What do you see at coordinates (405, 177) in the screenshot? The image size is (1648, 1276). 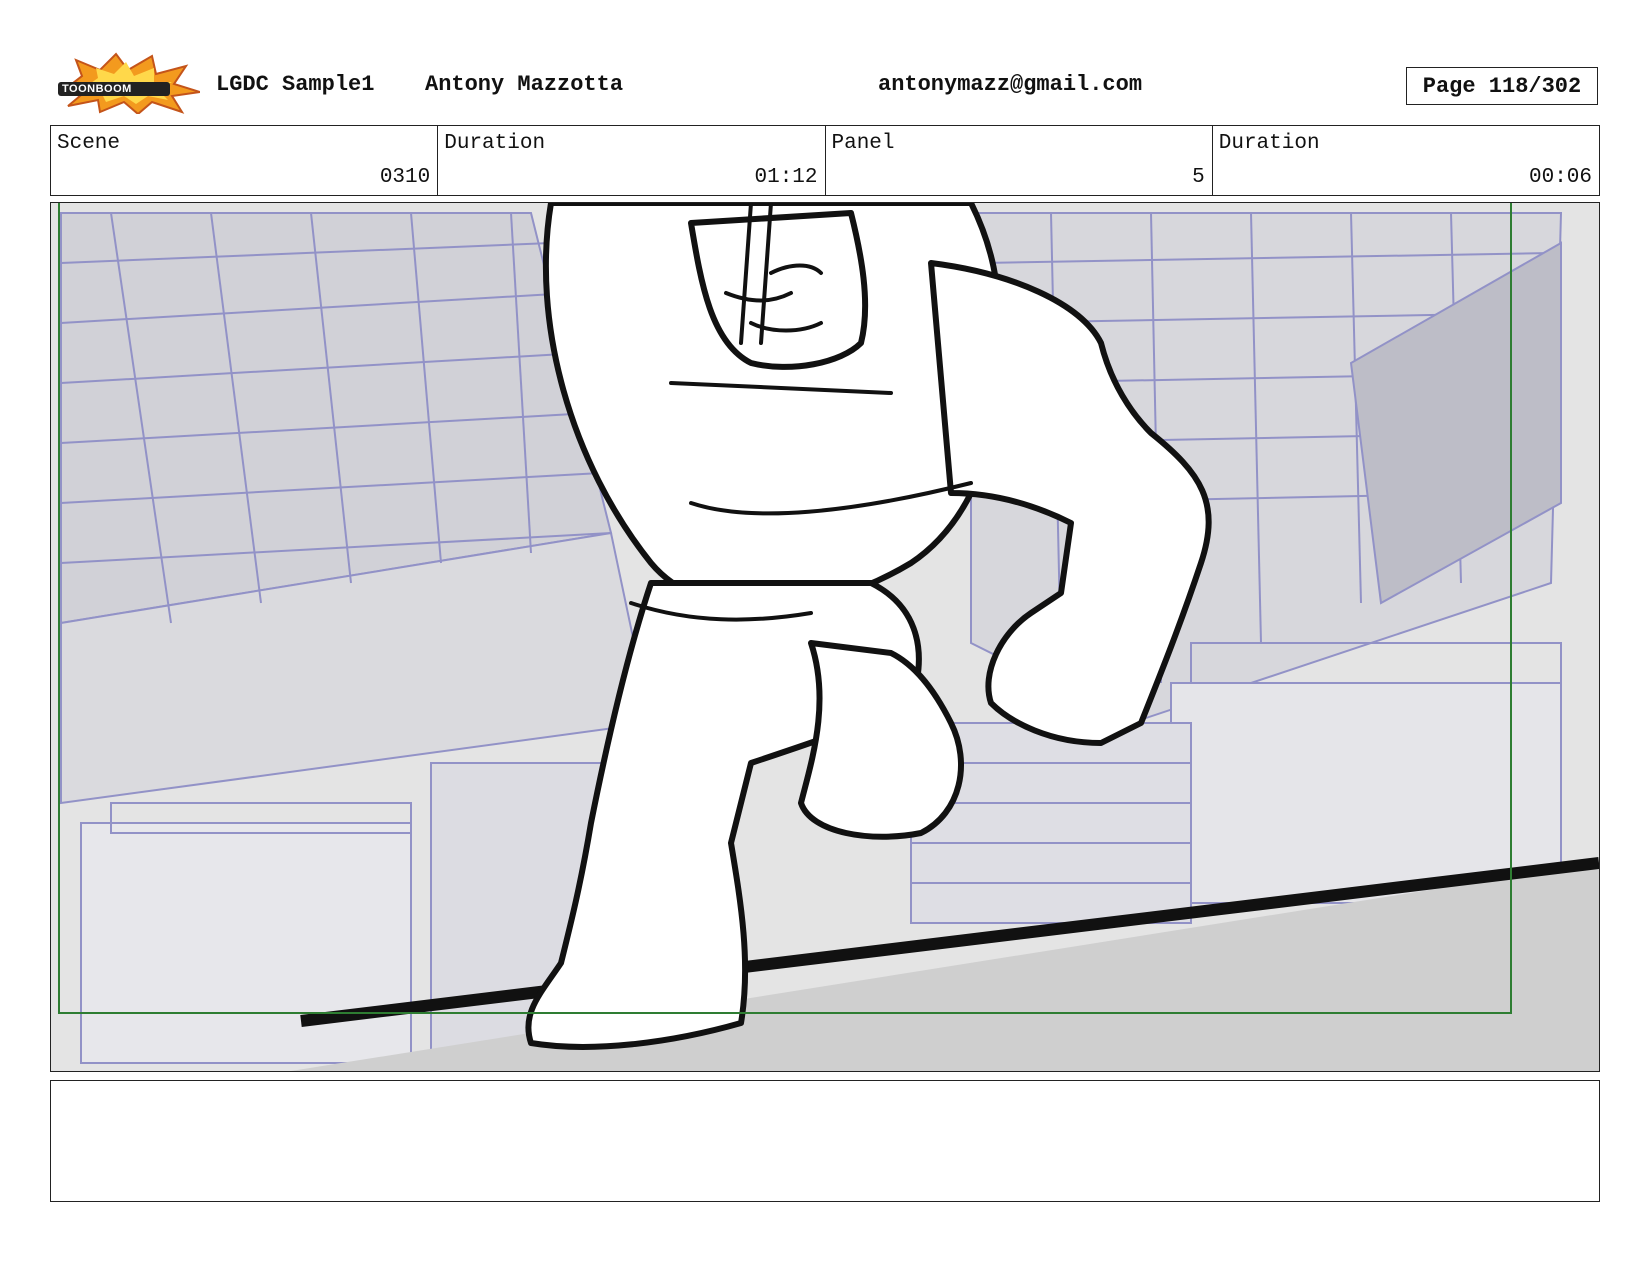 I see `scene-value: 0310` at bounding box center [405, 177].